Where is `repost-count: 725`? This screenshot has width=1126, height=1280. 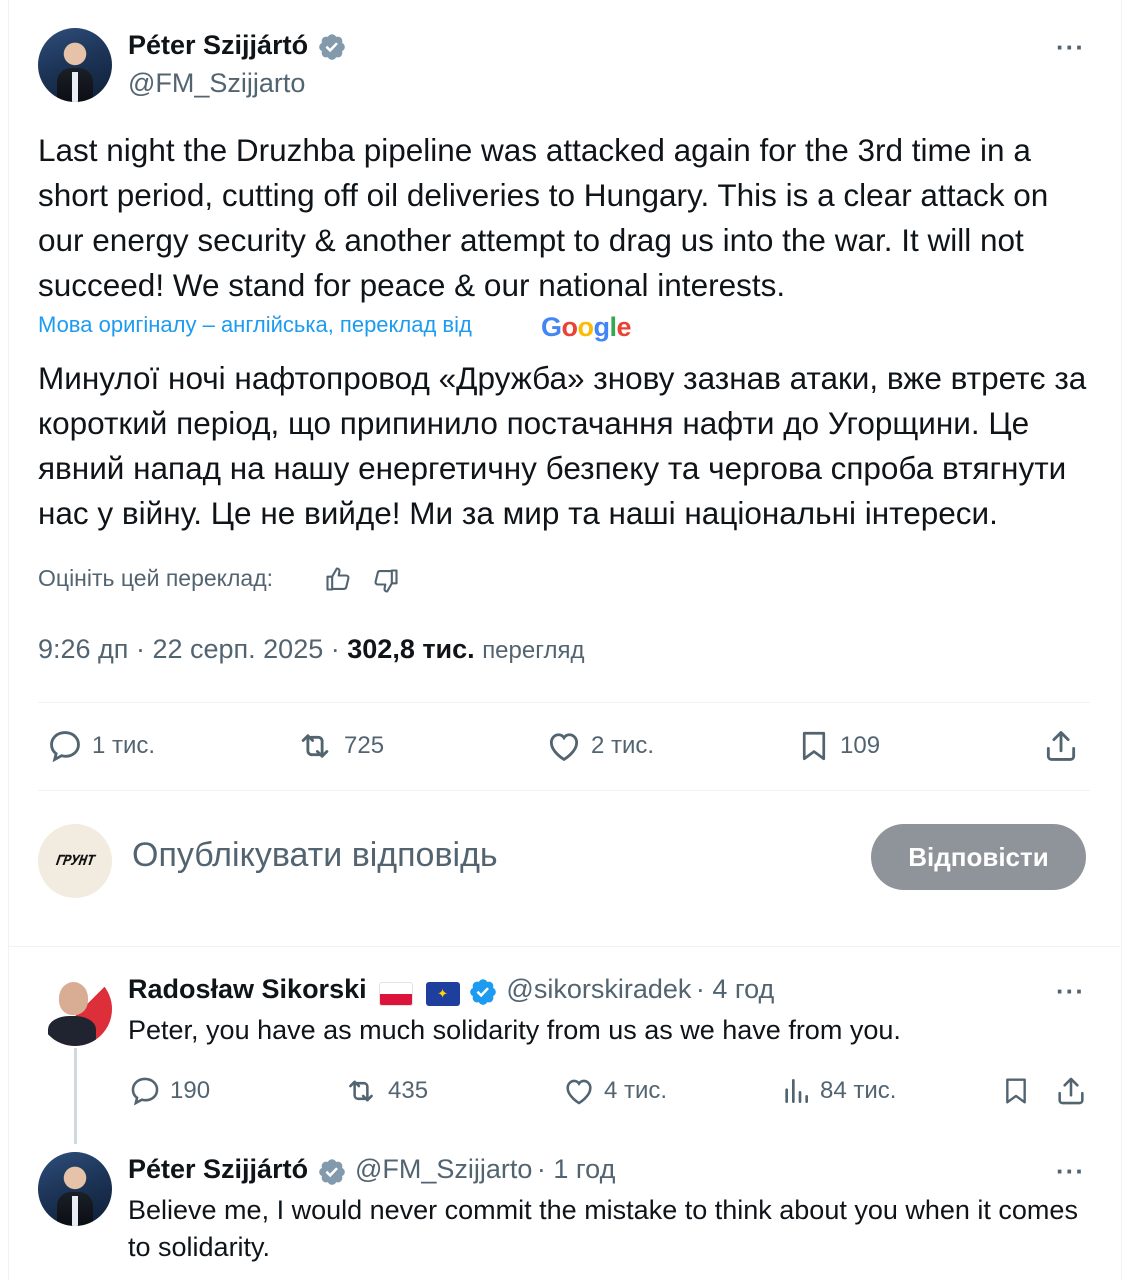
repost-count: 725 is located at coordinates (364, 745).